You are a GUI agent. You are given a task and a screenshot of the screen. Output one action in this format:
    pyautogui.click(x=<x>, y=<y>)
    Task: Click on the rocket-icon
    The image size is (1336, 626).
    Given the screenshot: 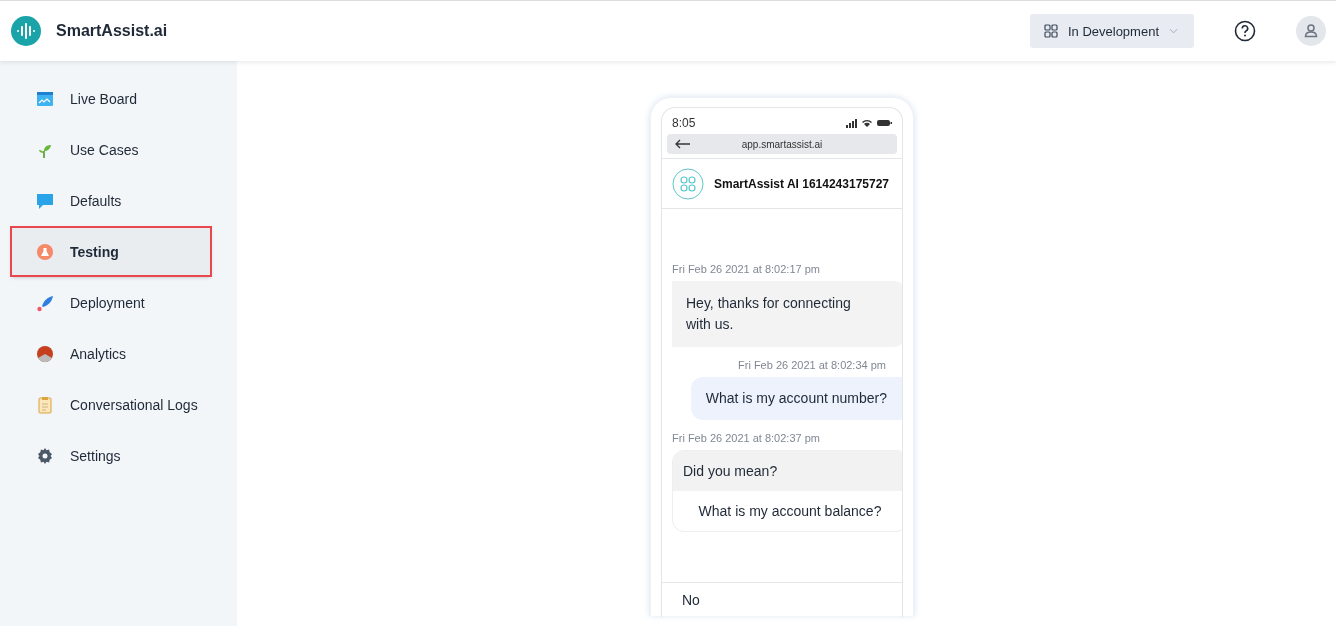 What is the action you would take?
    pyautogui.click(x=45, y=302)
    